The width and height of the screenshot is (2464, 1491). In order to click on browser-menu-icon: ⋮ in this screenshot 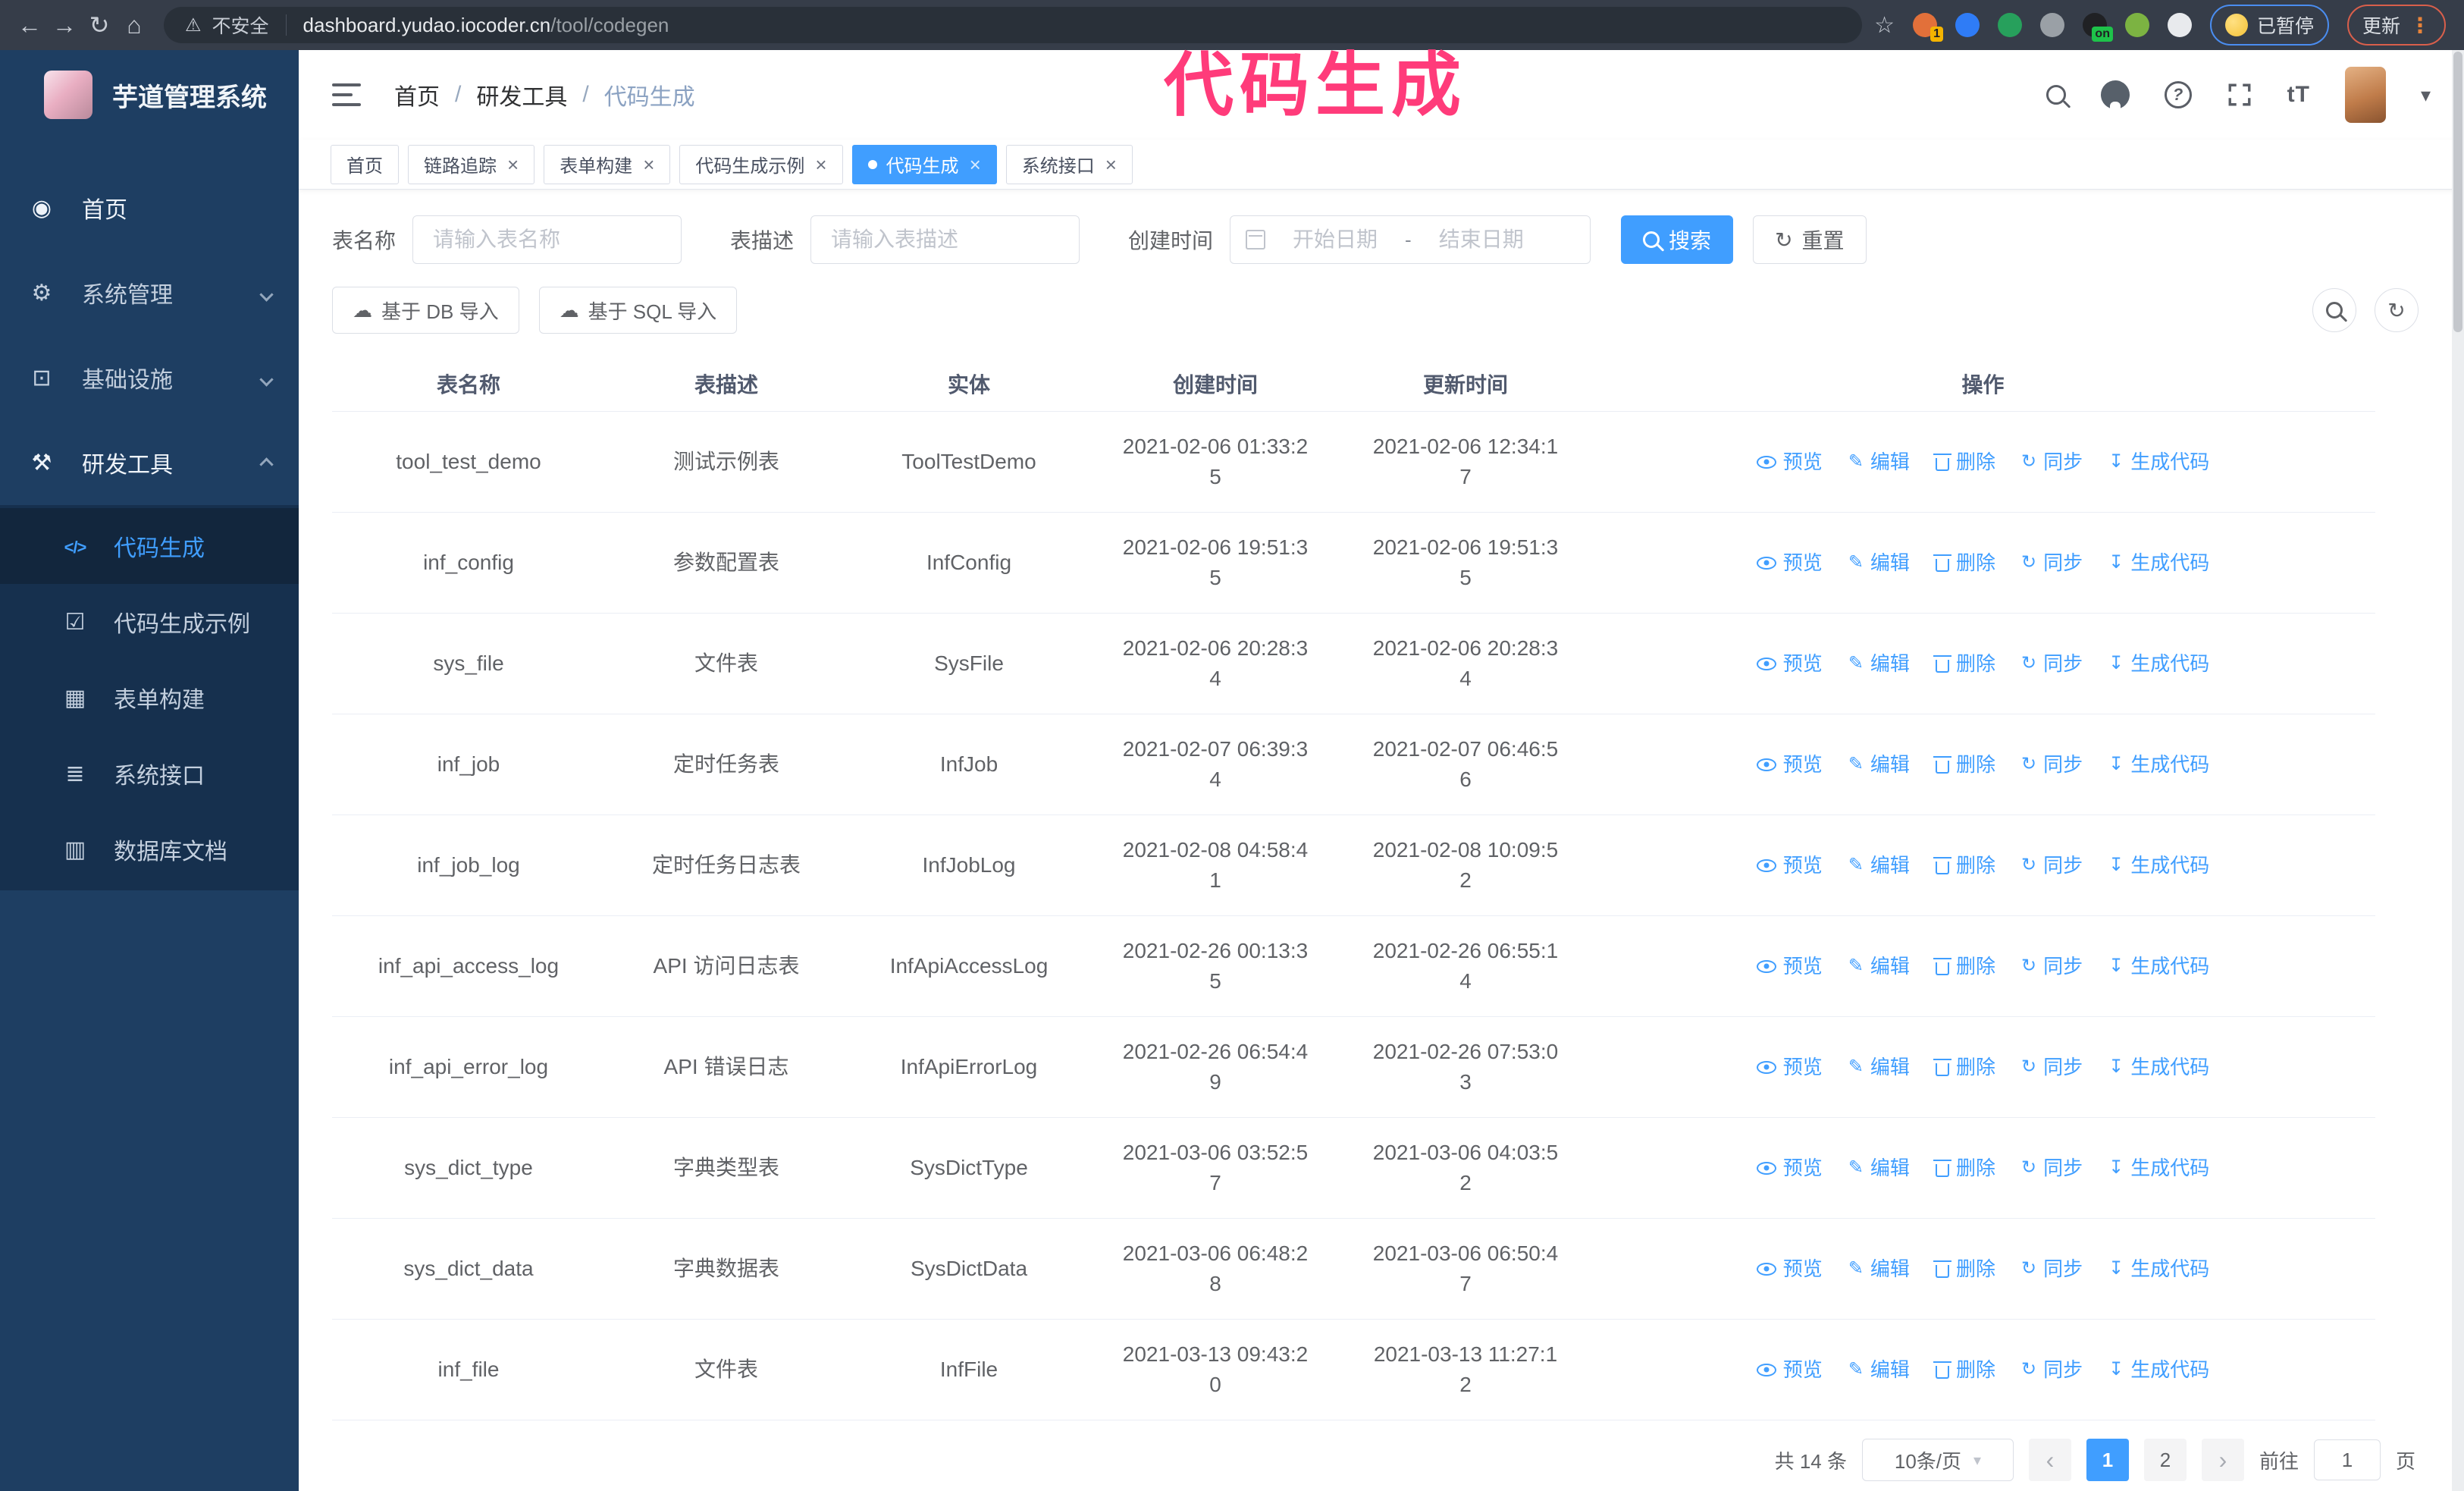, I will do `click(2420, 25)`.